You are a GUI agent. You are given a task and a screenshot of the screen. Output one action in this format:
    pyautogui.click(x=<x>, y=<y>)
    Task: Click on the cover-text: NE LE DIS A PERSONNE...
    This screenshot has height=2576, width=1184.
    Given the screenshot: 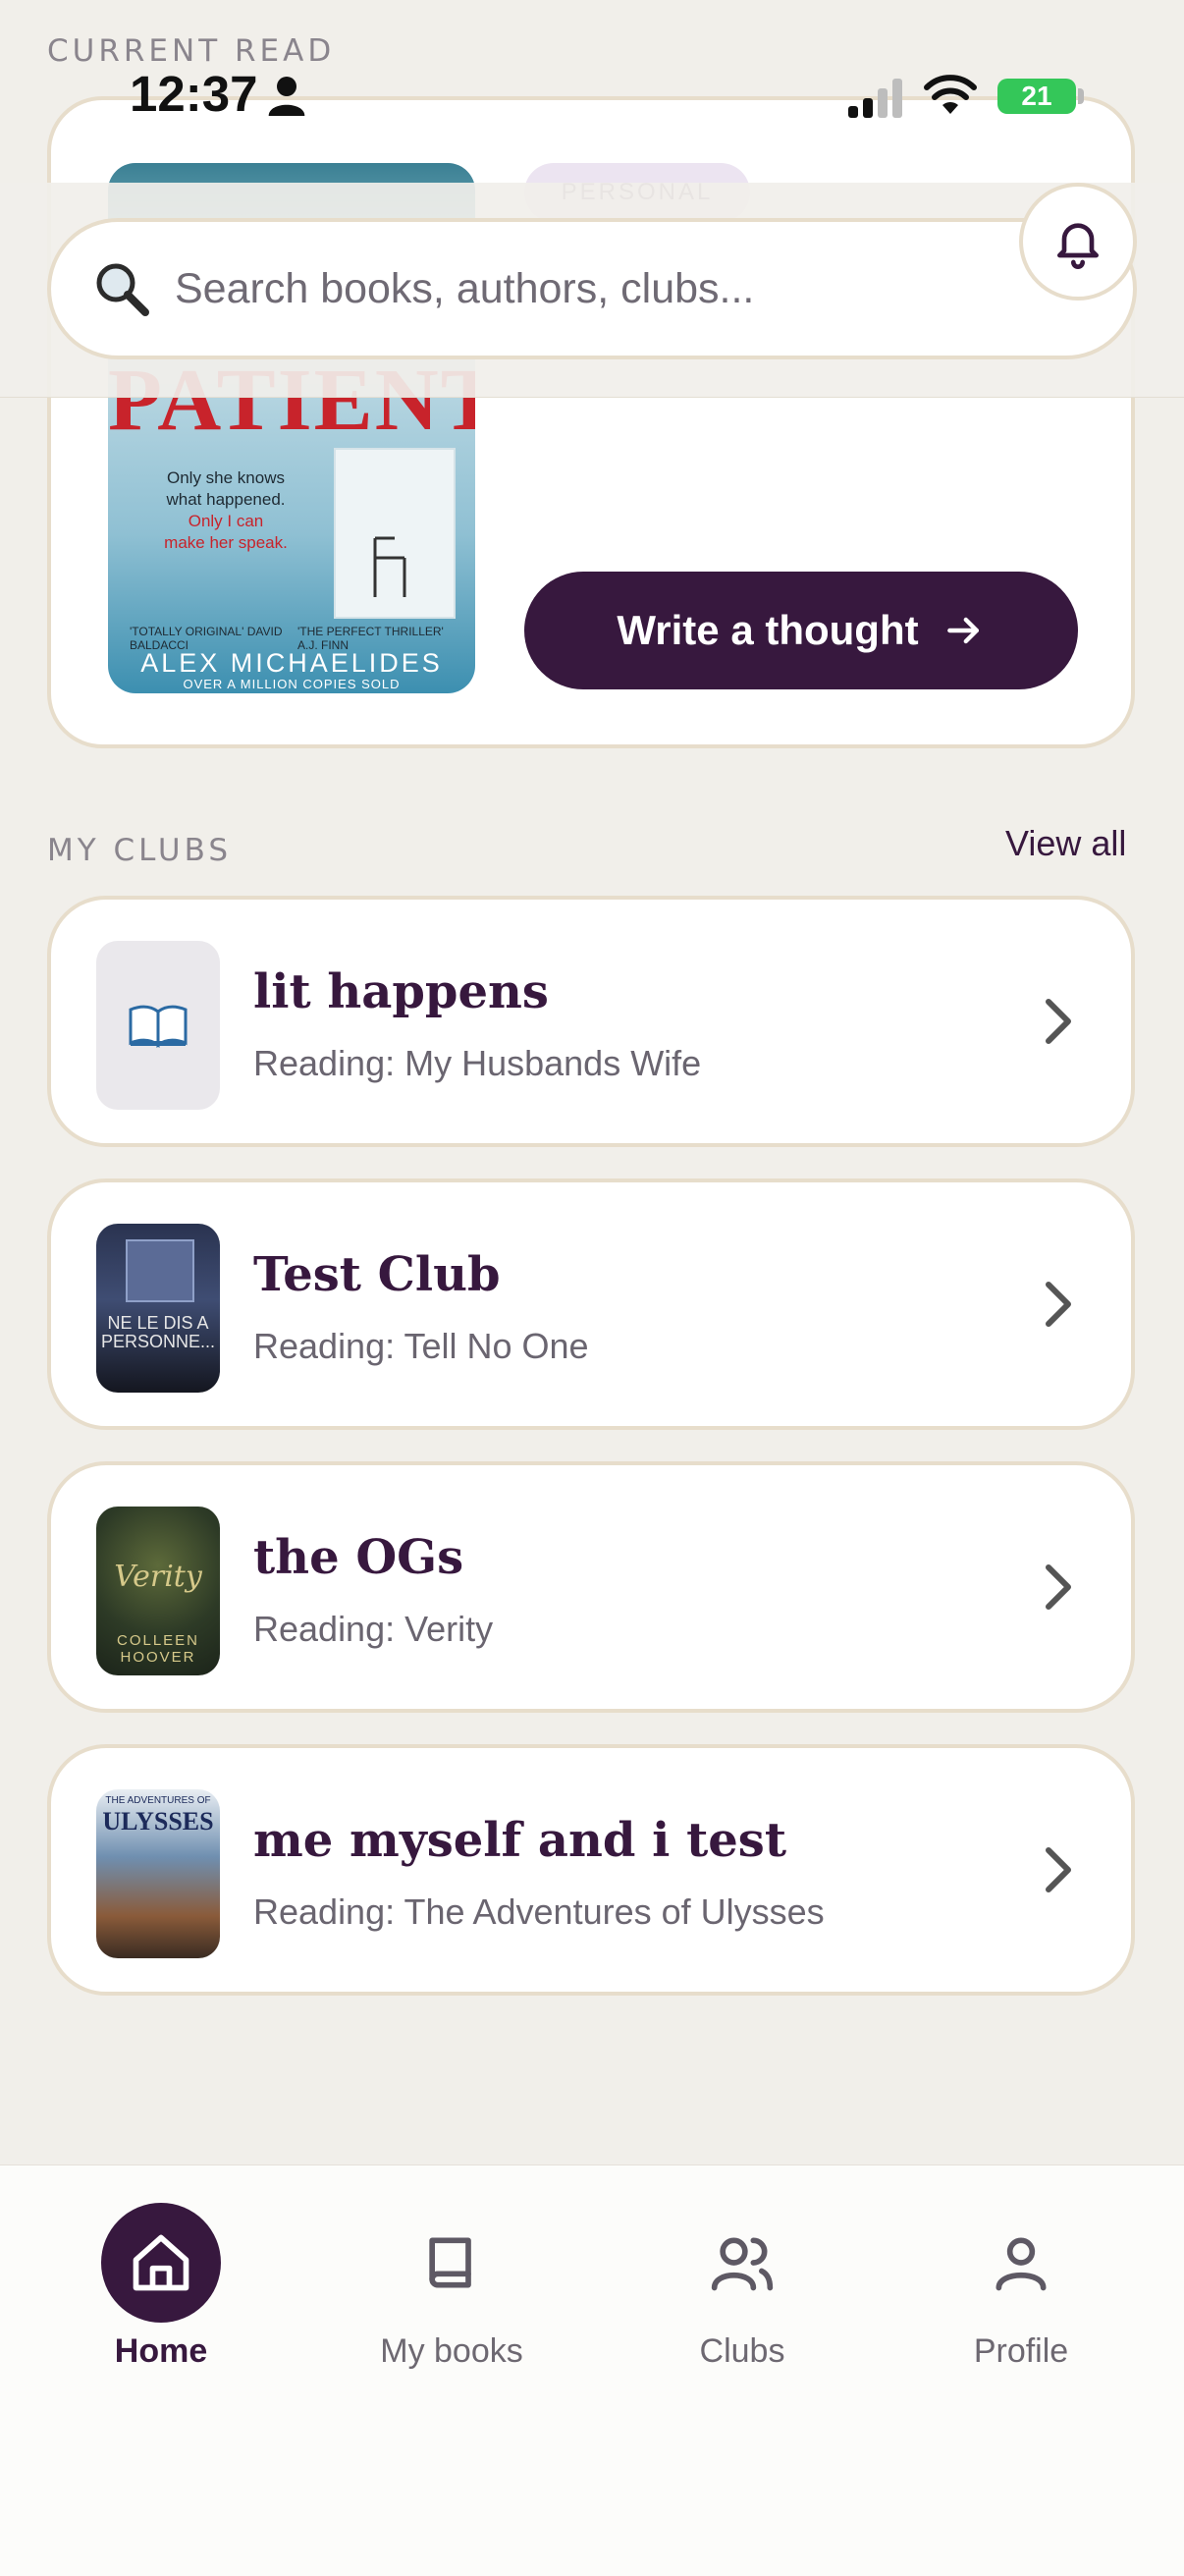 What is the action you would take?
    pyautogui.click(x=158, y=1332)
    